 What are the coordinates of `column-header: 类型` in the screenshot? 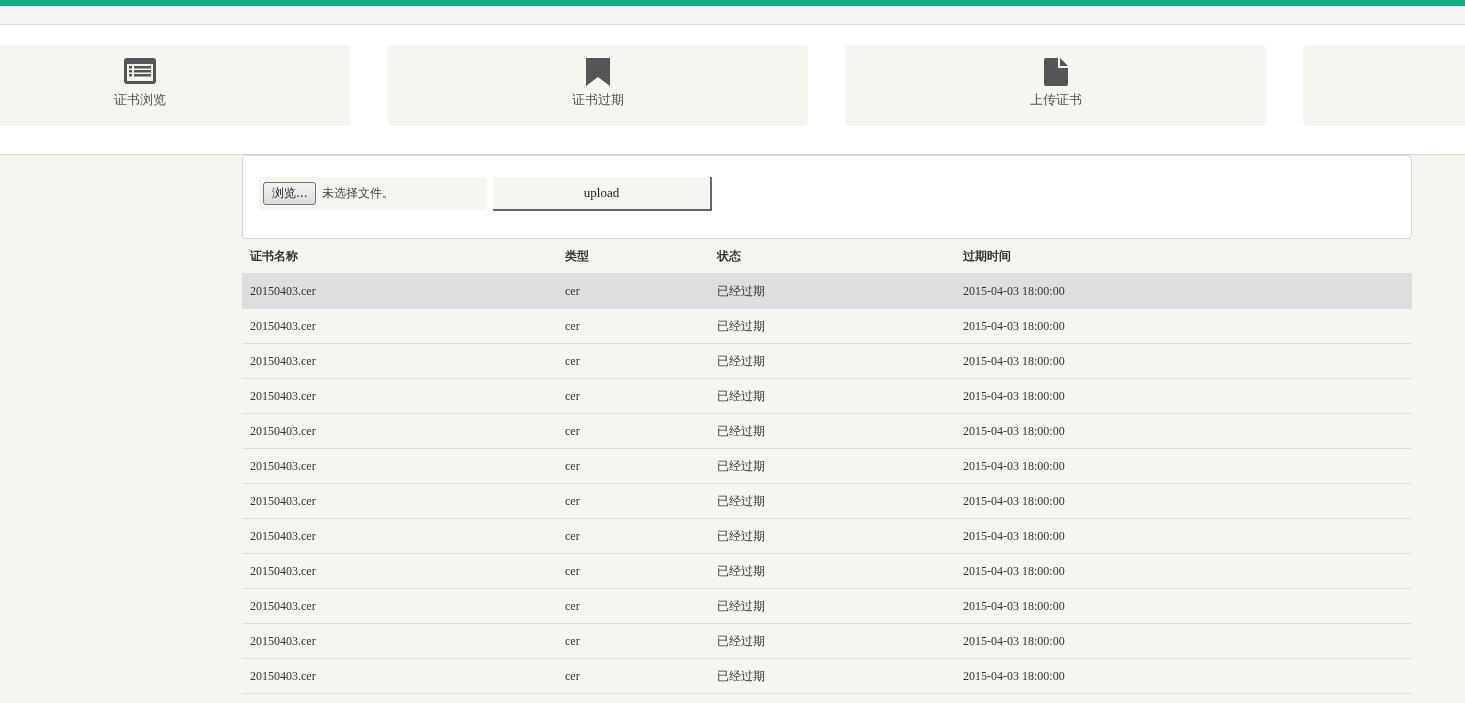 It's located at (577, 256).